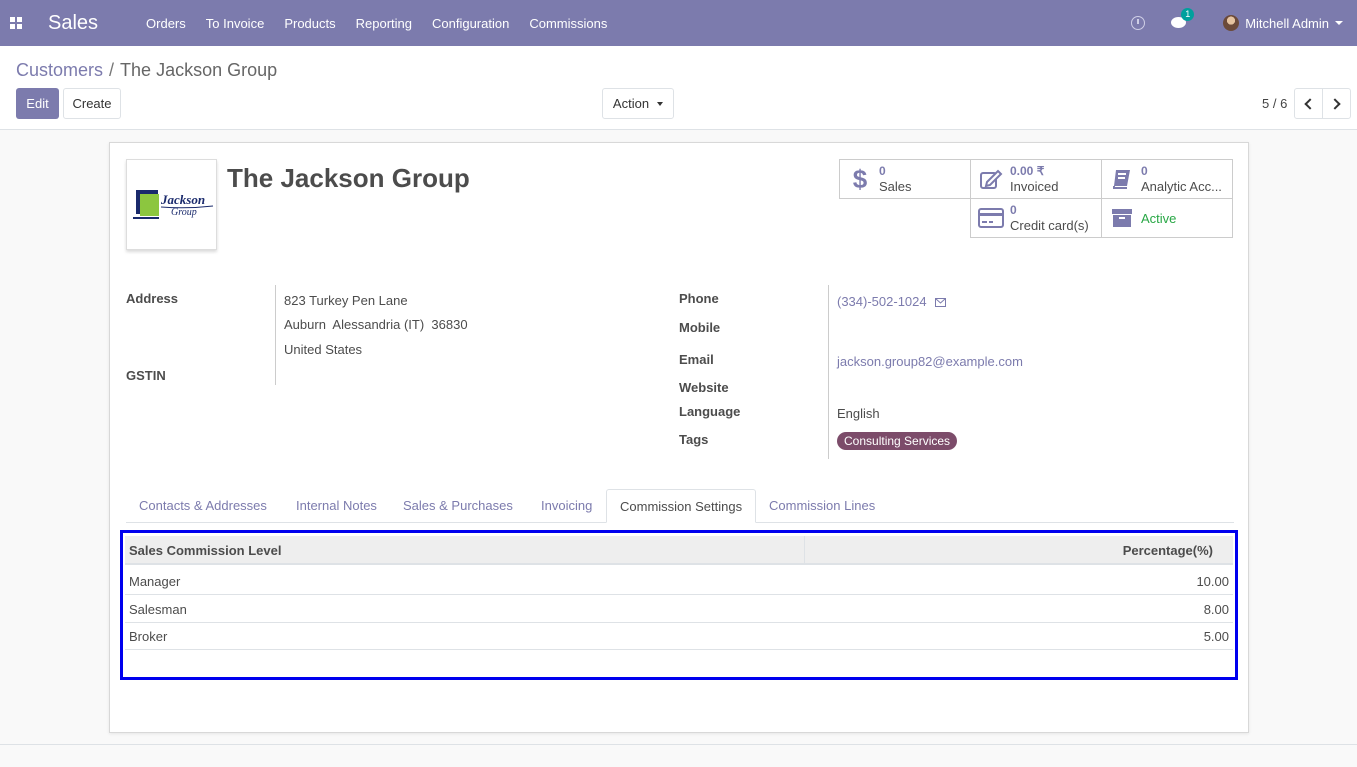 The width and height of the screenshot is (1357, 767). I want to click on pager-next-button, so click(1336, 103).